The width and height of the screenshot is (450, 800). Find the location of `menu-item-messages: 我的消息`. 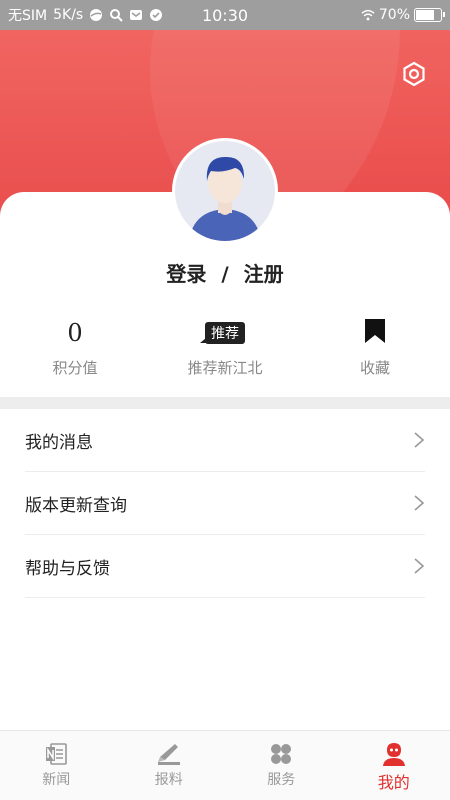

menu-item-messages: 我的消息 is located at coordinates (225, 440).